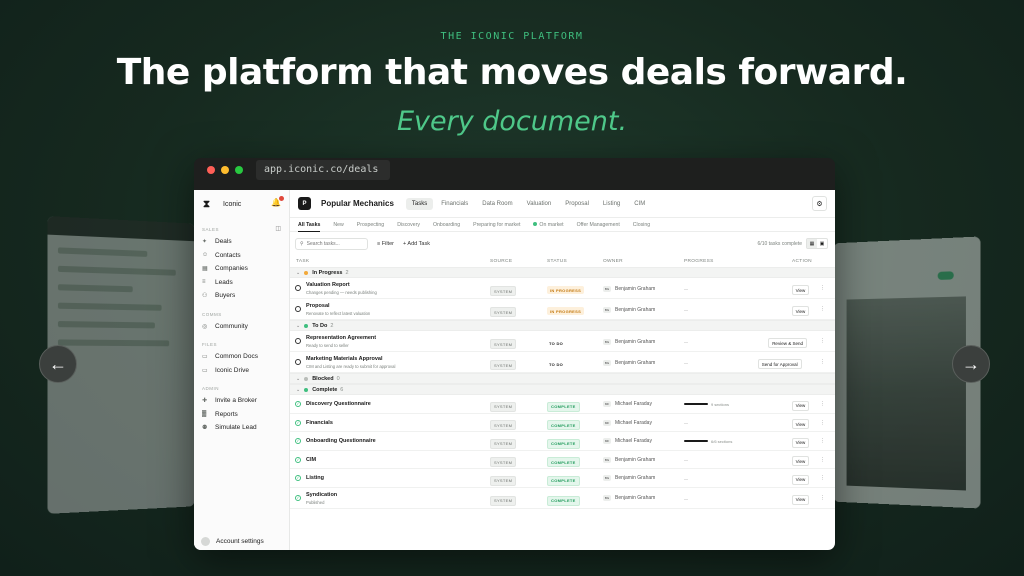  Describe the element at coordinates (241, 269) in the screenshot. I see `sidebar-item-companies: ▦ Companies` at that location.